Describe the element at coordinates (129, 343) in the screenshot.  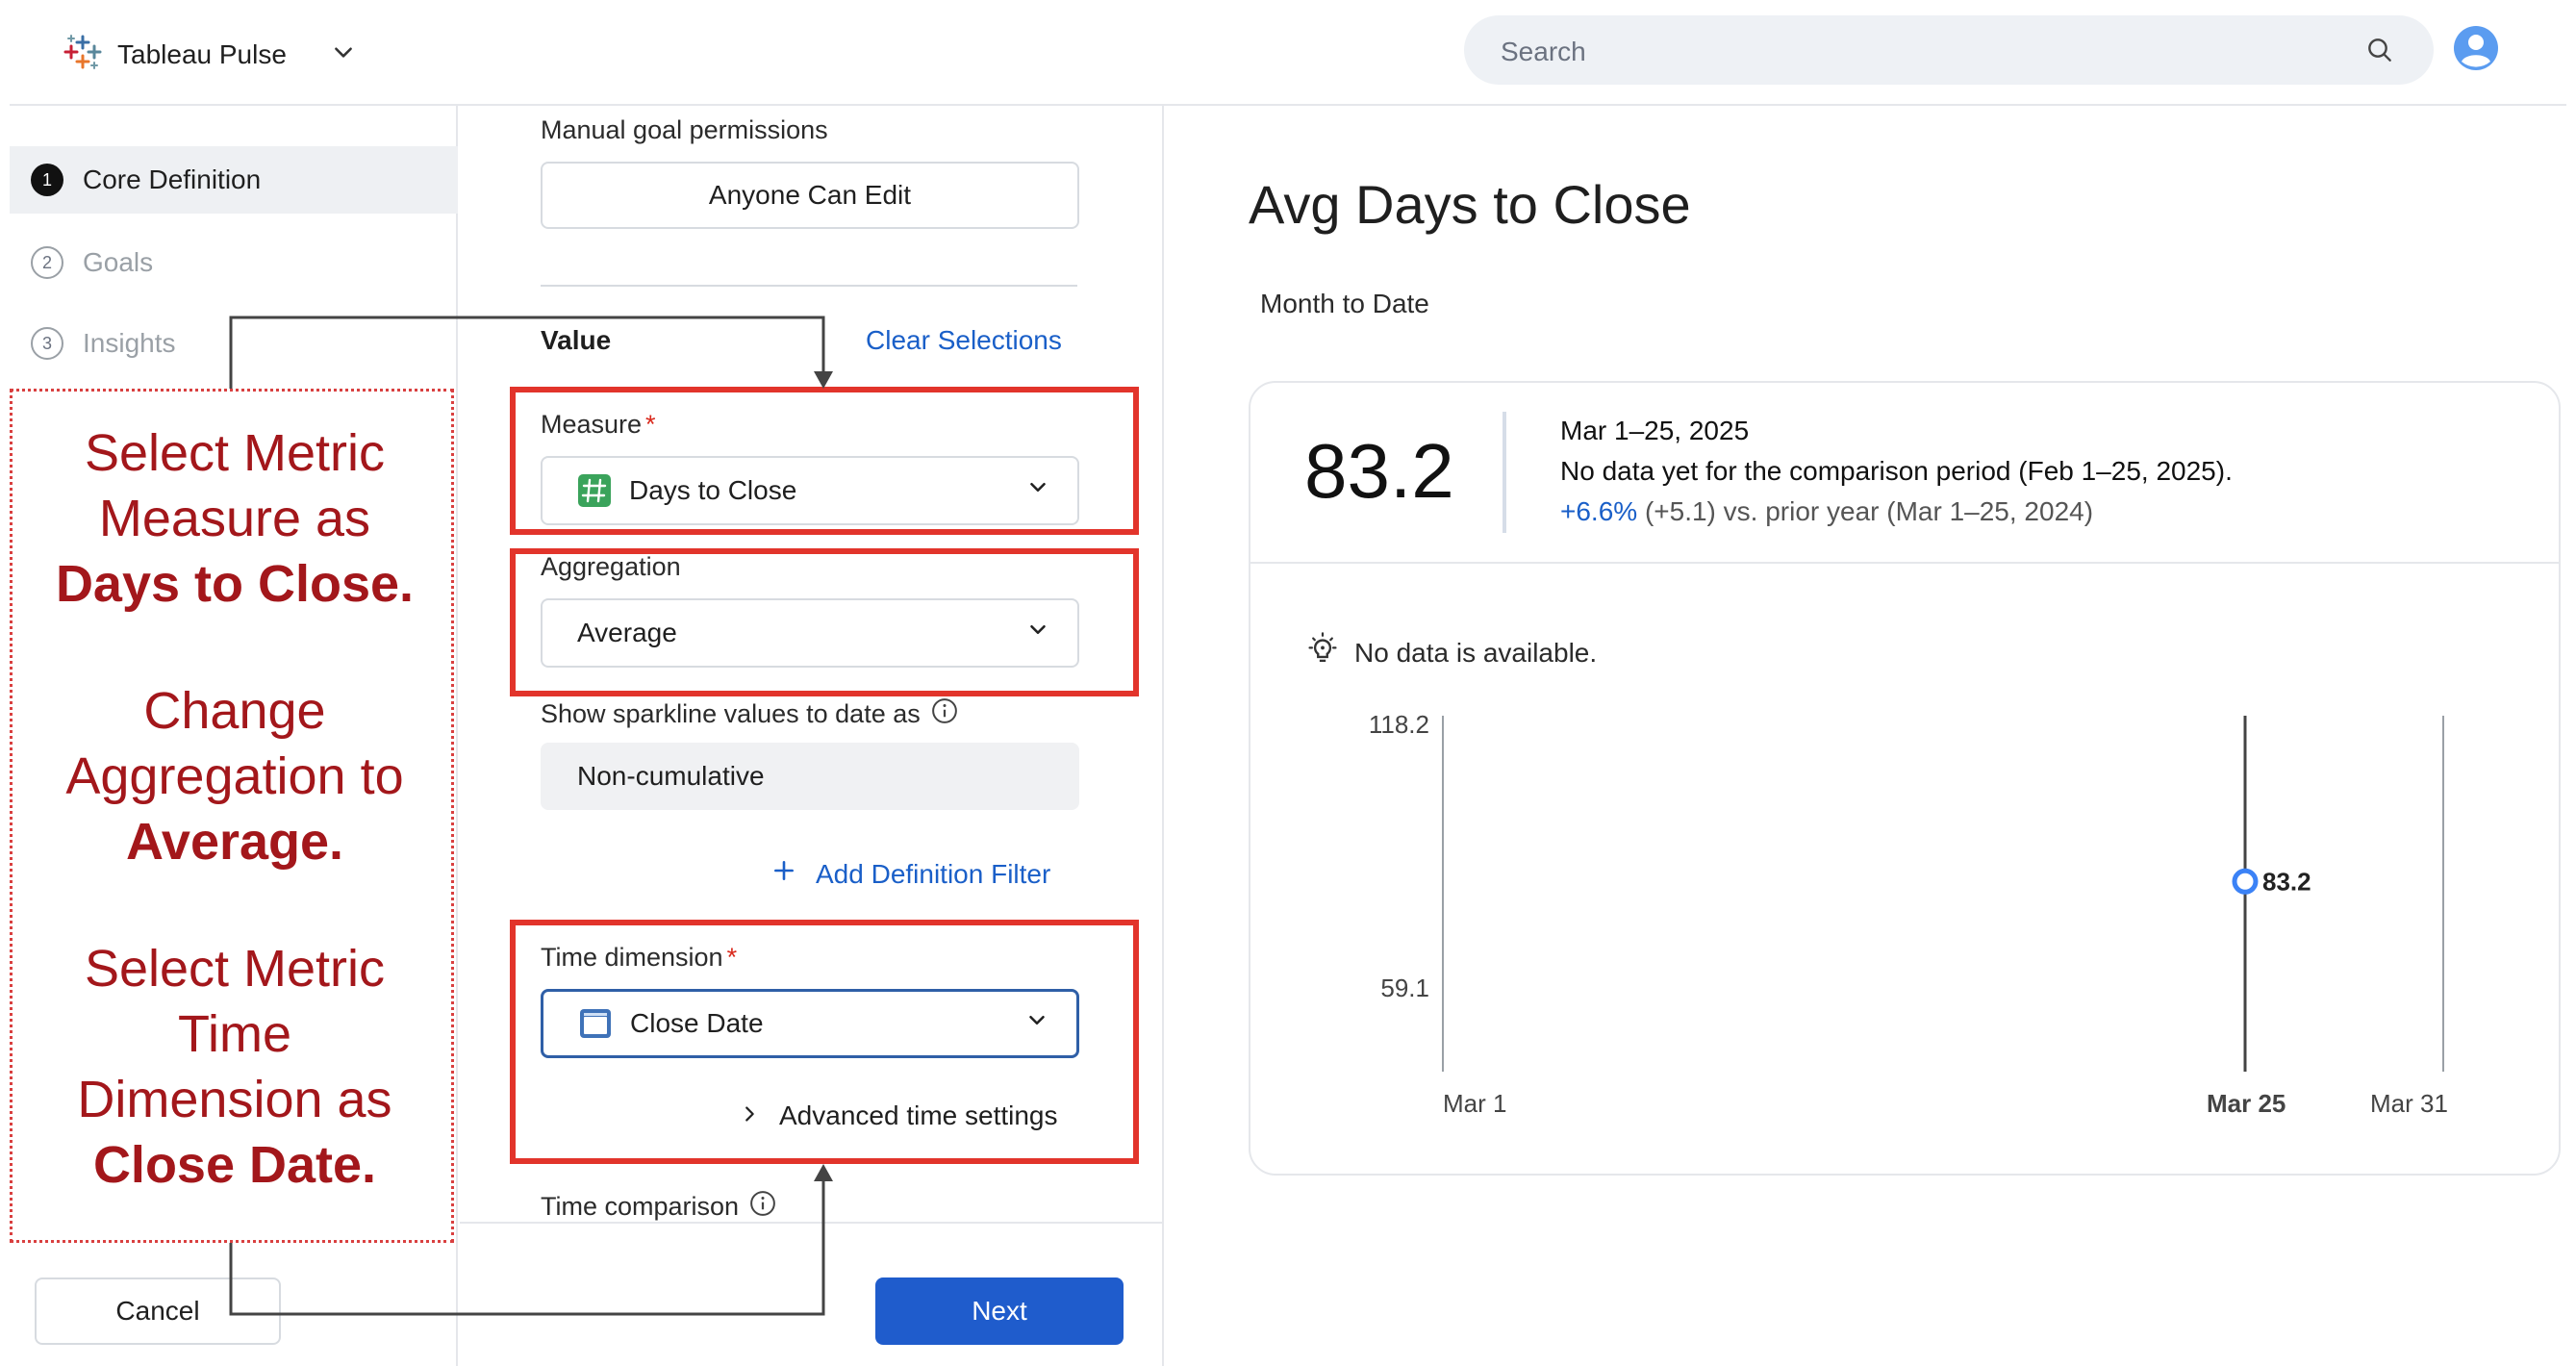
I see `step-label: Insights` at that location.